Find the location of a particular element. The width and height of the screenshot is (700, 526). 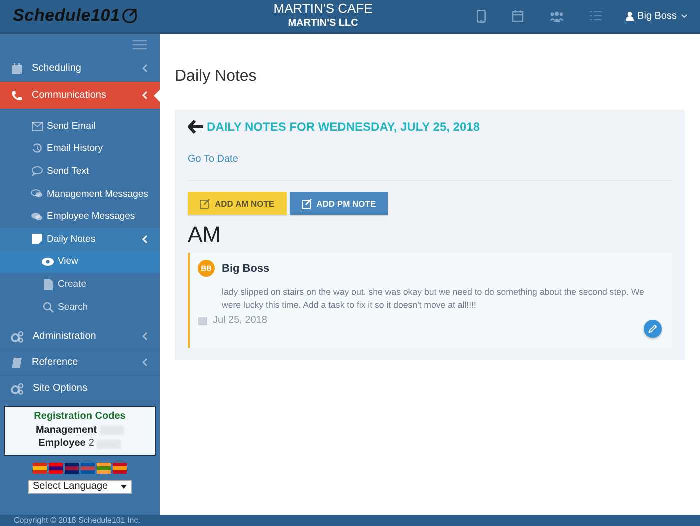

sidebar-subitem: Send Email is located at coordinates (80, 126).